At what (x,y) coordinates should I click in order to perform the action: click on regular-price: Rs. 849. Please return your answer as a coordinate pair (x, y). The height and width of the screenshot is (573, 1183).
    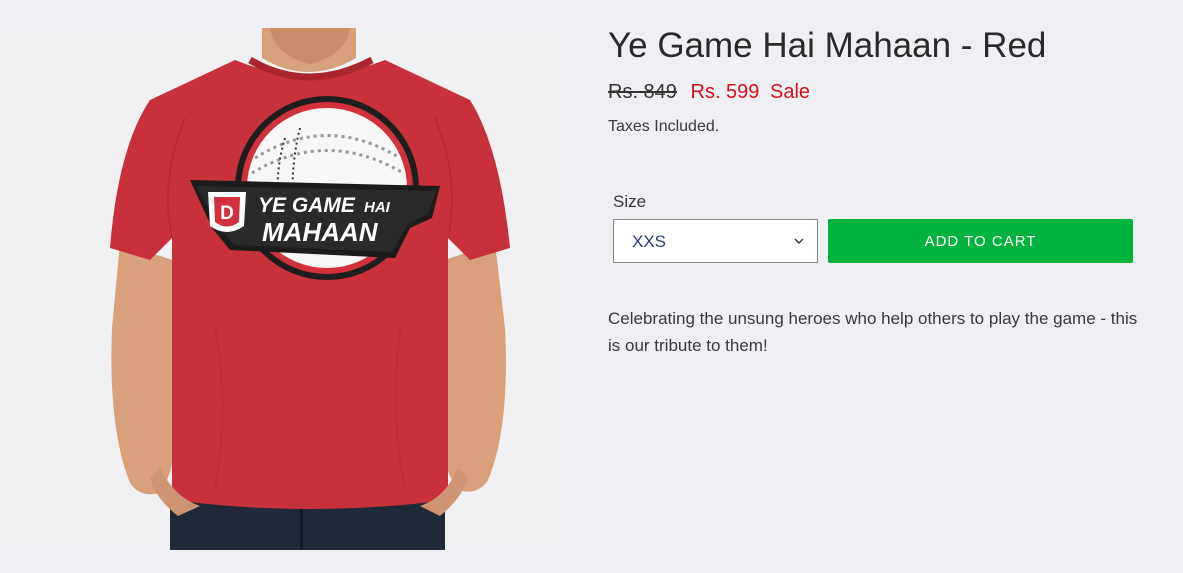
    Looking at the image, I should click on (642, 92).